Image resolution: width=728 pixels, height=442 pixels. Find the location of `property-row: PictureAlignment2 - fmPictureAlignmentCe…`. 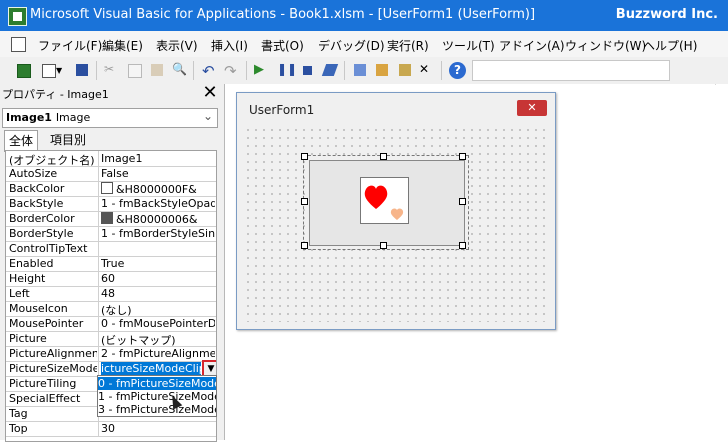

property-row: PictureAlignment2 - fmPictureAlignmentCe… is located at coordinates (111, 354).